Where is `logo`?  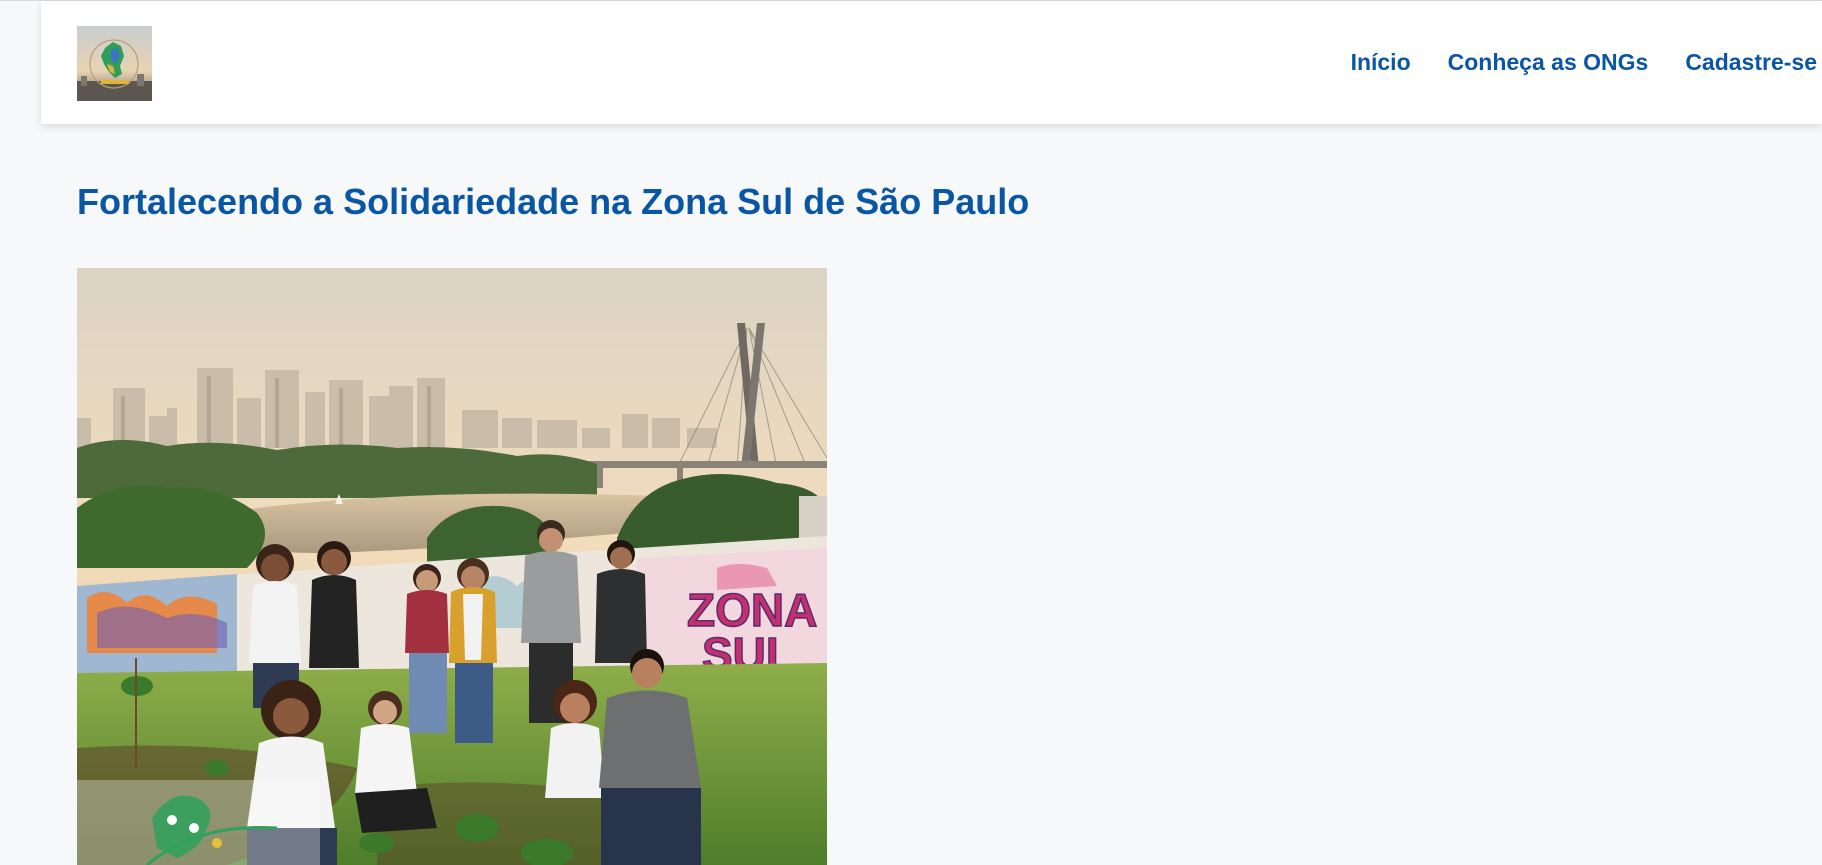 logo is located at coordinates (114, 63).